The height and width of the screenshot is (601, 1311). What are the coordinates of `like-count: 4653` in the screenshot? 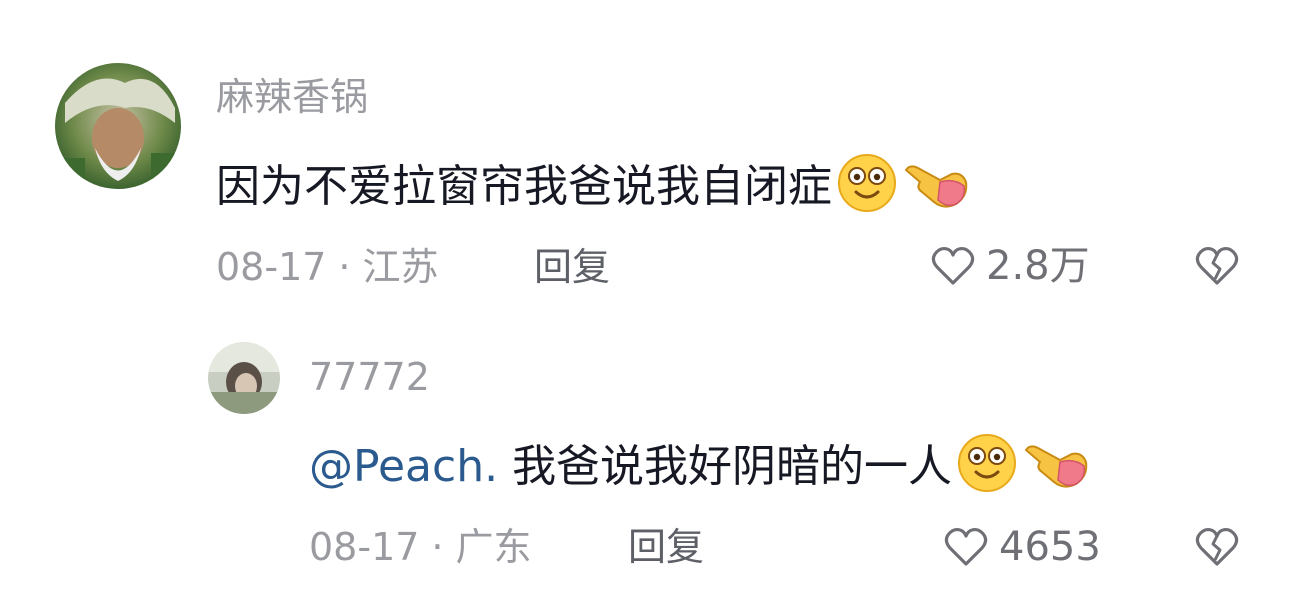 It's located at (1050, 547).